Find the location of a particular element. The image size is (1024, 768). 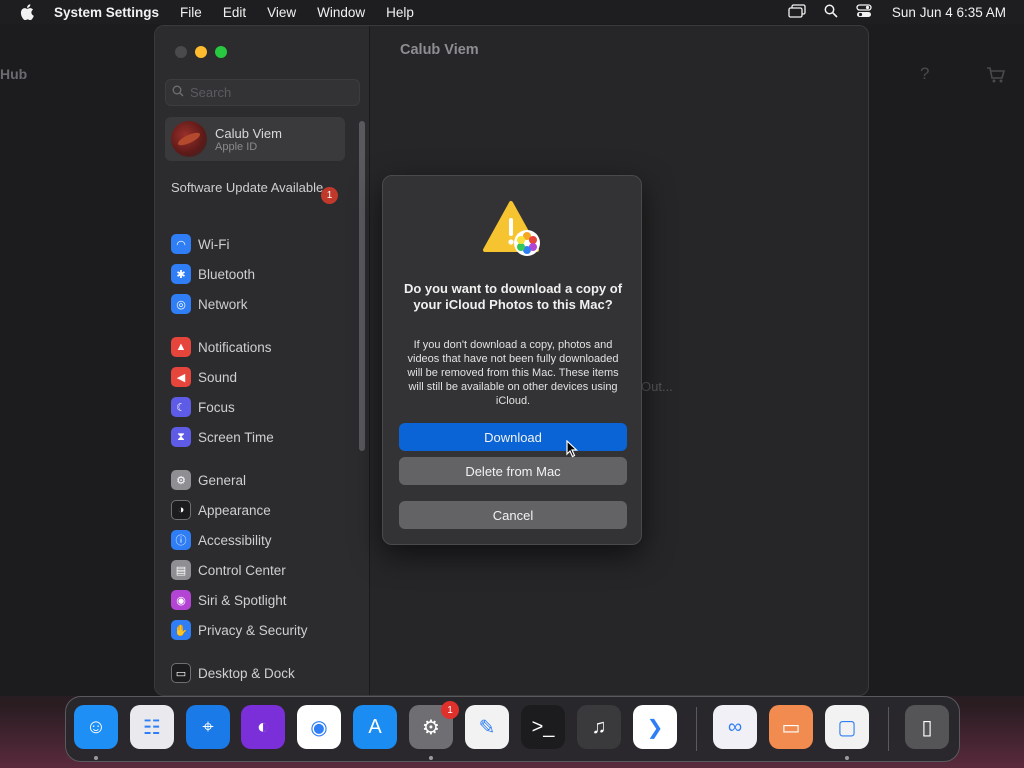

app-store-icon: A is located at coordinates (375, 727).